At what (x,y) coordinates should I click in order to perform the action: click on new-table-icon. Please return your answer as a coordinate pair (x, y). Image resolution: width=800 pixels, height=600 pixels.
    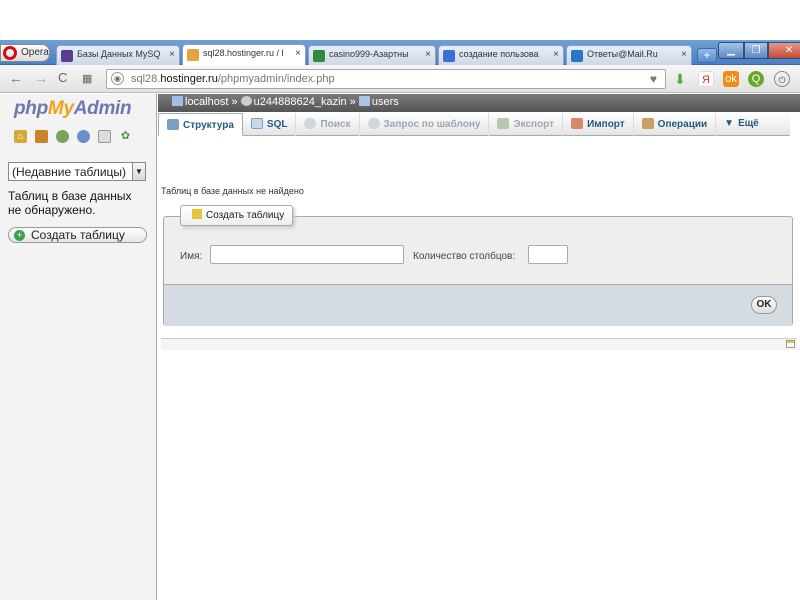
    Looking at the image, I should click on (197, 214).